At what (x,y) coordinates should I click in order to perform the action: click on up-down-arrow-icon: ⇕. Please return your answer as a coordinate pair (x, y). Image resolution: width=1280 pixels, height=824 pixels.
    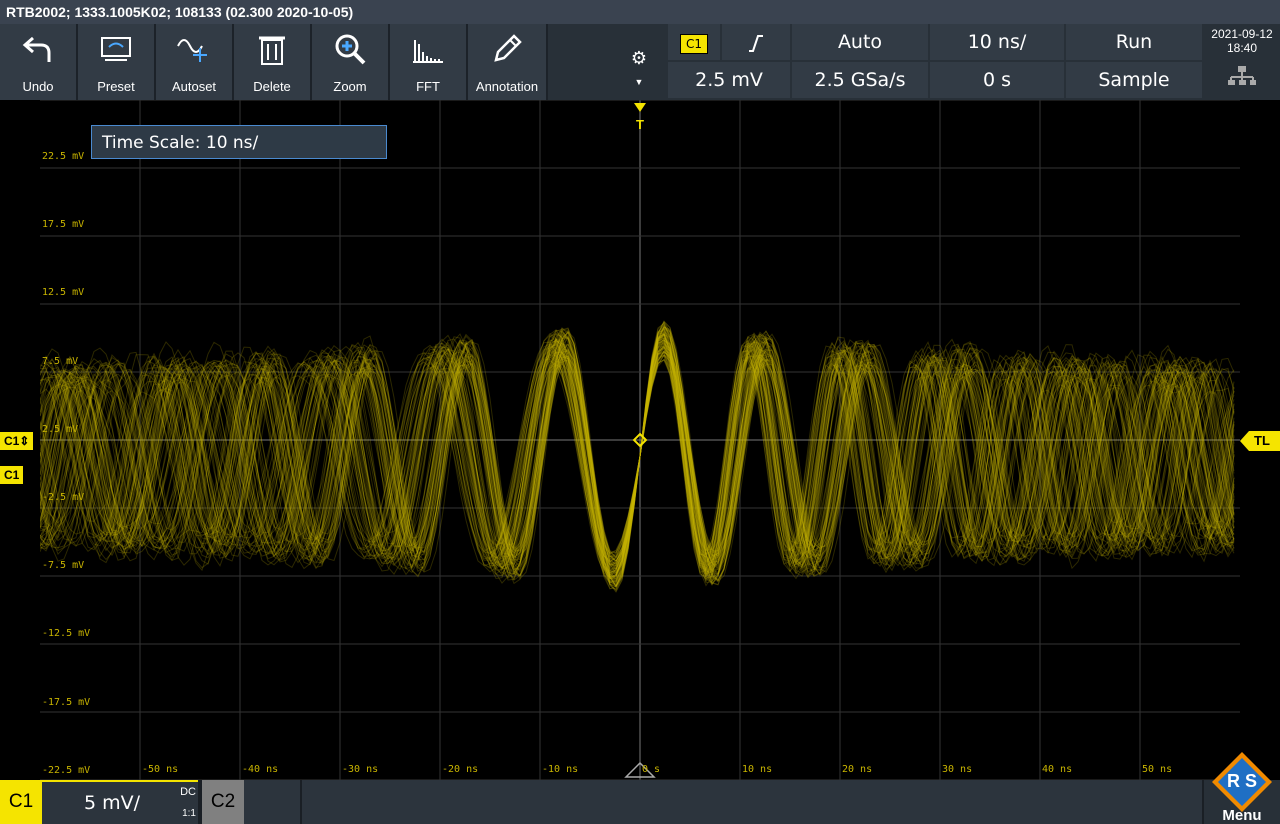
    Looking at the image, I should click on (24, 441).